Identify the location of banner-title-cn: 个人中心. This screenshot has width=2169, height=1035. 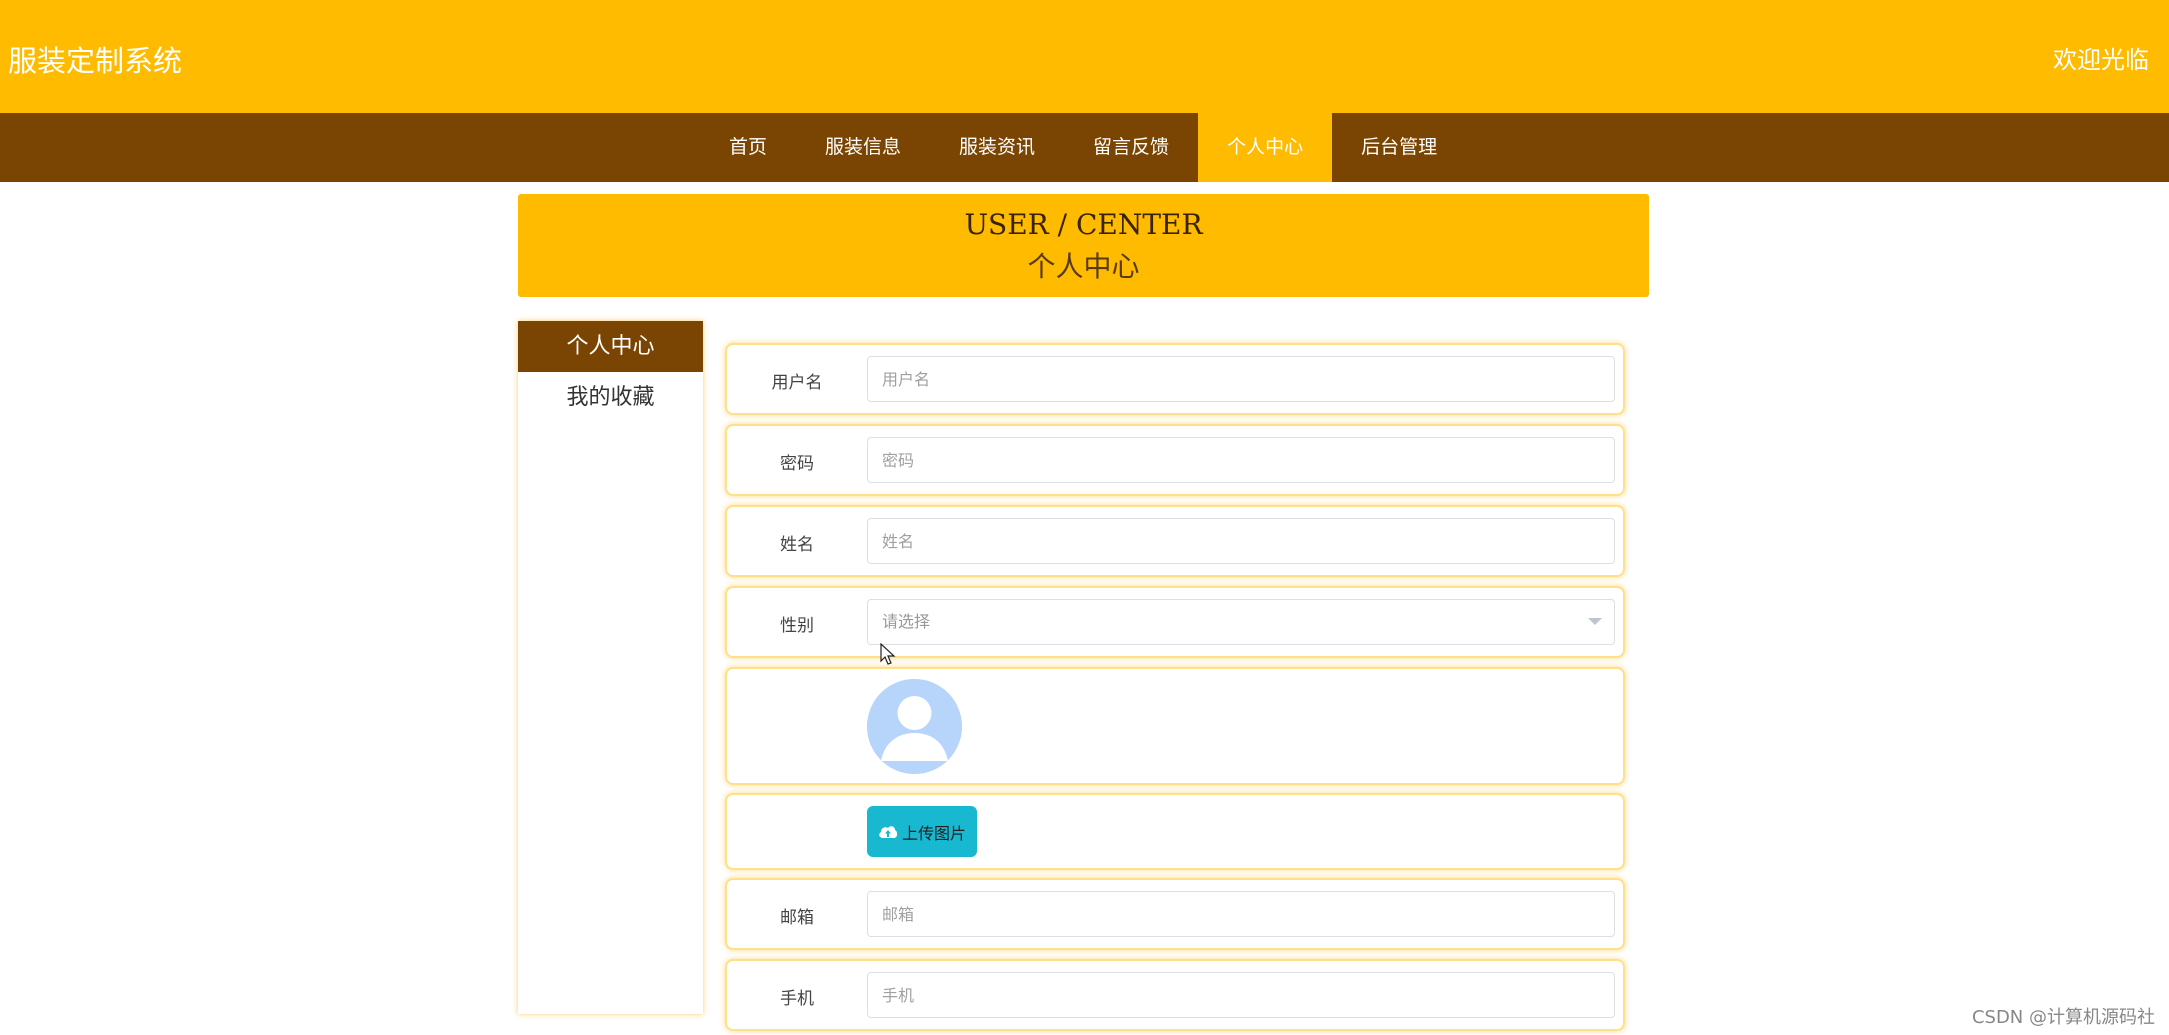
(1083, 266).